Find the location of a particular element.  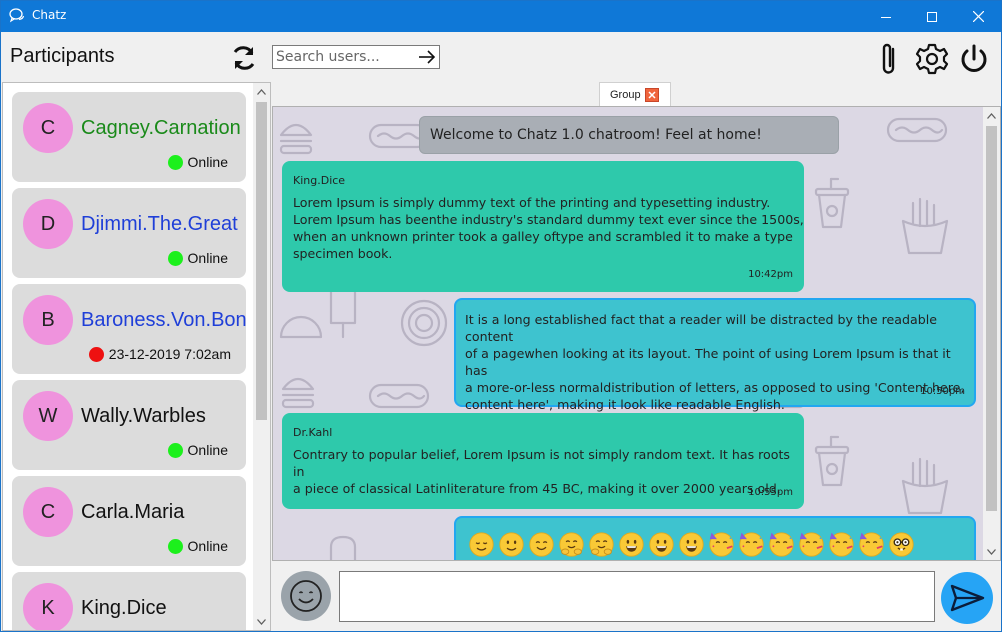

message-time: 10:50pm is located at coordinates (942, 391).